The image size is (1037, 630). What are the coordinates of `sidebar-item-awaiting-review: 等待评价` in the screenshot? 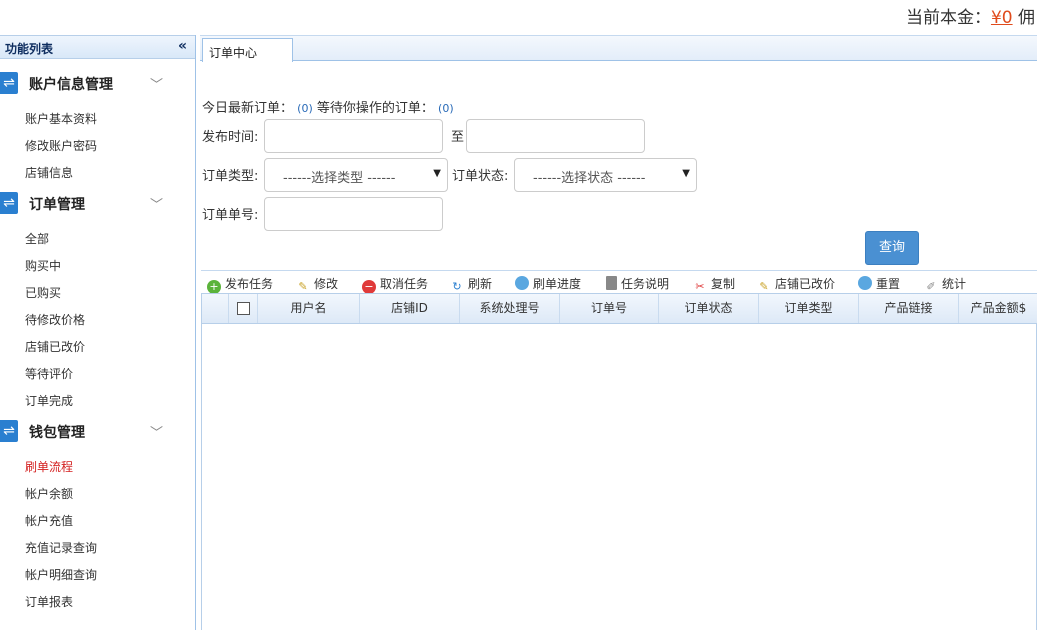 It's located at (49, 373).